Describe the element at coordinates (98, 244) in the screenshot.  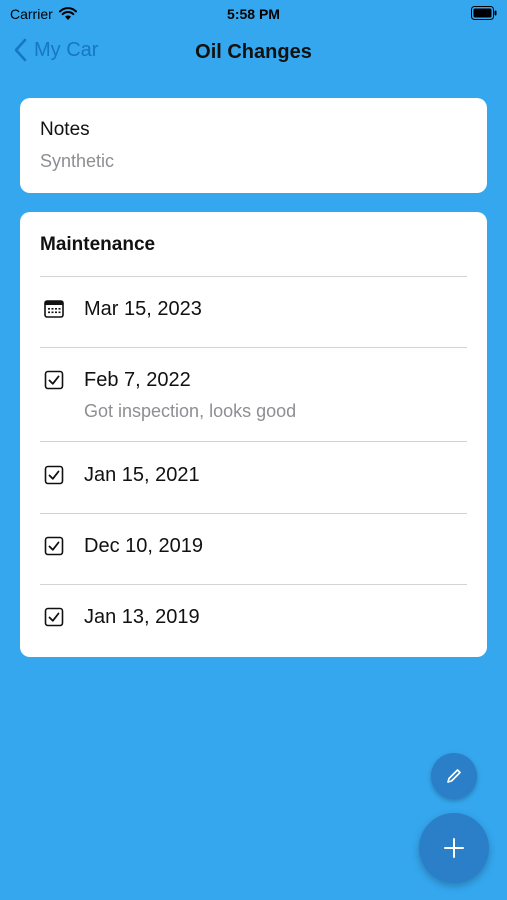
I see `maintenance-title: Maintenance` at that location.